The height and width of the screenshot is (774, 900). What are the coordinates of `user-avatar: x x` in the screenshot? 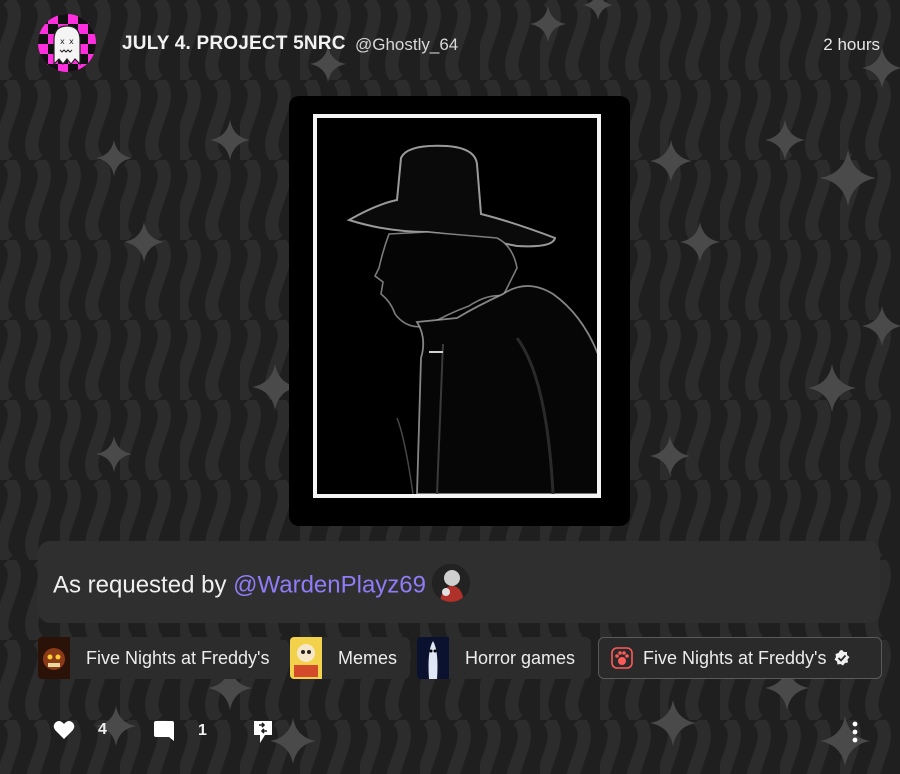 It's located at (67, 43).